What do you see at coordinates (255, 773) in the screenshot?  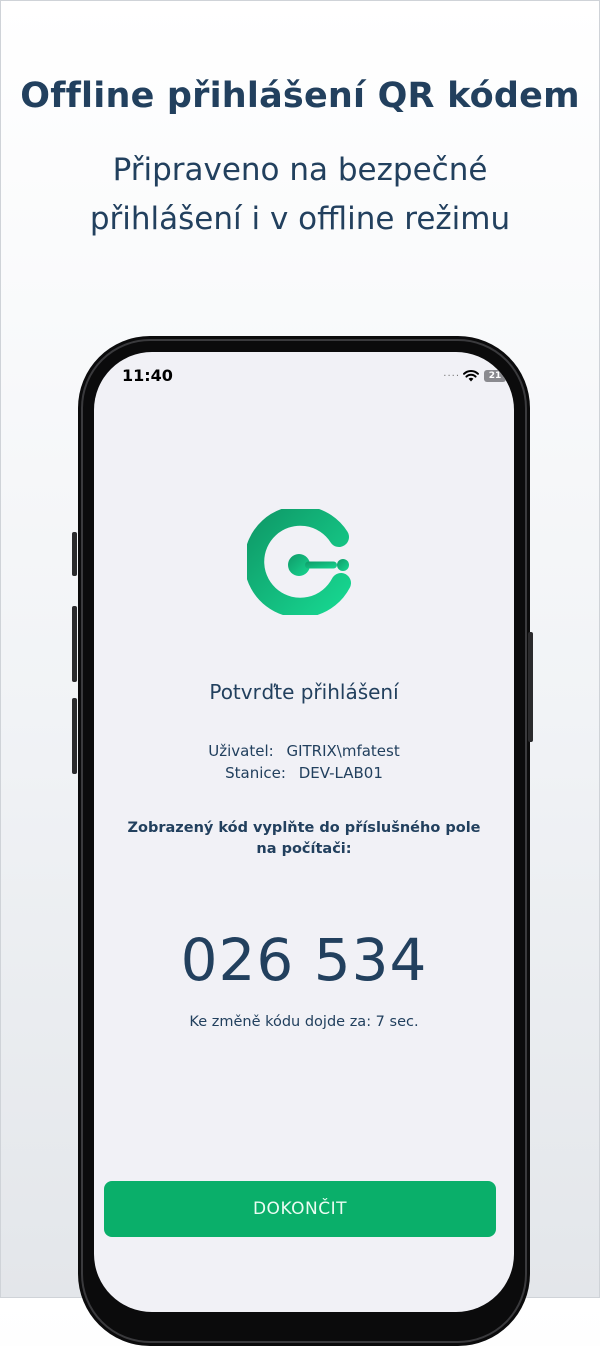 I see `station-label: Stanice:` at bounding box center [255, 773].